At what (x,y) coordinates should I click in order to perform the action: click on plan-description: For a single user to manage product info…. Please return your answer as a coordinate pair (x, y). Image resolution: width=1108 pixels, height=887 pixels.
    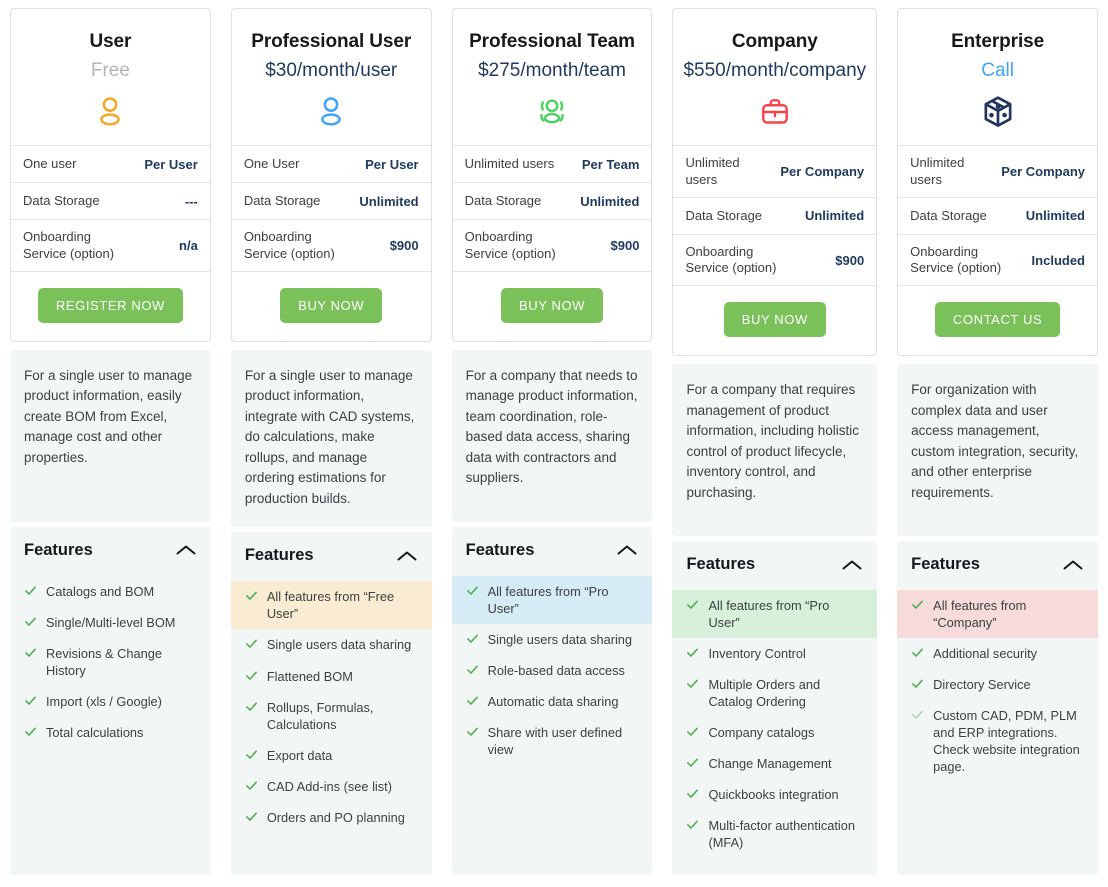
    Looking at the image, I should click on (331, 438).